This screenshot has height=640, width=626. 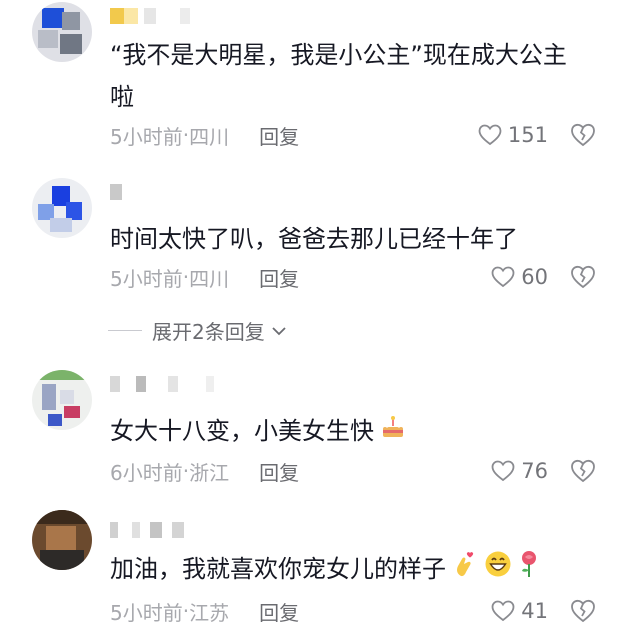 I want to click on comment-text: 女大十八变，小美女生快, so click(x=350, y=431).